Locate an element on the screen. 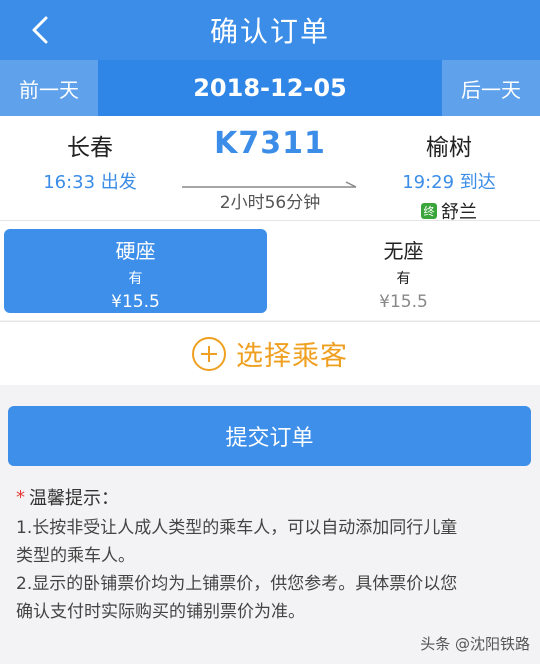  select-passenger-label: 选择乘客 is located at coordinates (292, 356).